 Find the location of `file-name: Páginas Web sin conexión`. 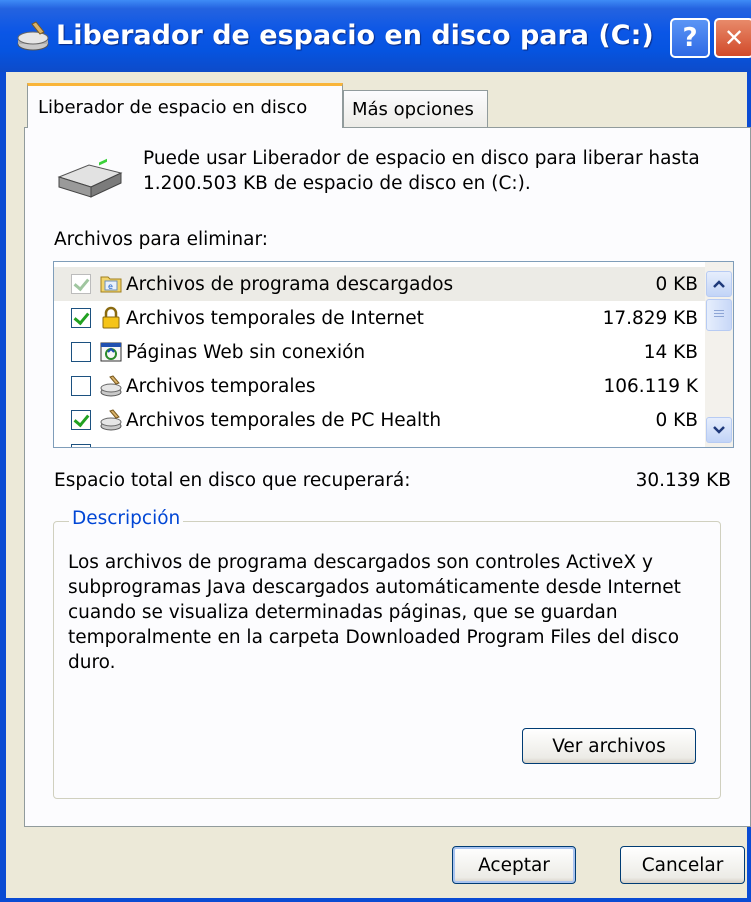

file-name: Páginas Web sin conexión is located at coordinates (246, 352).